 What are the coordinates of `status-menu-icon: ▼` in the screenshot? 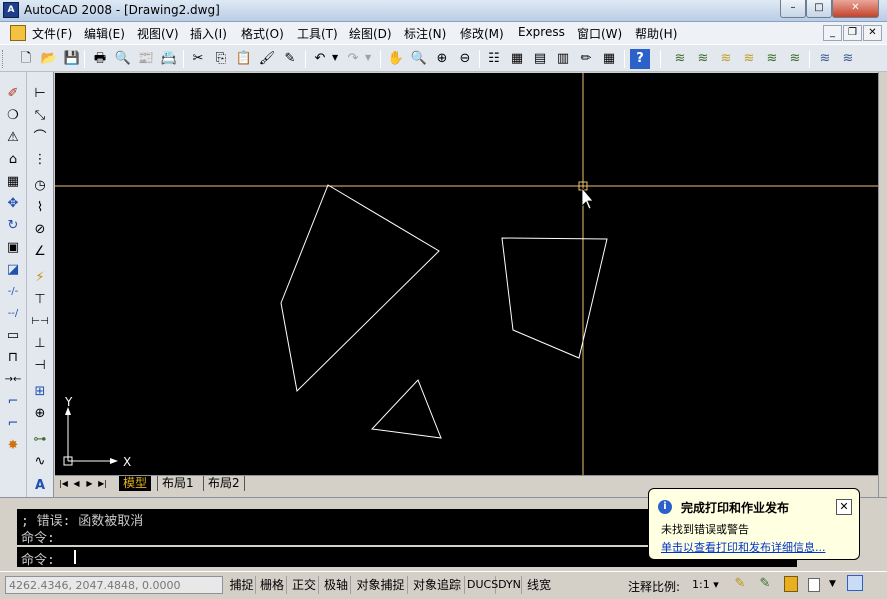 It's located at (832, 584).